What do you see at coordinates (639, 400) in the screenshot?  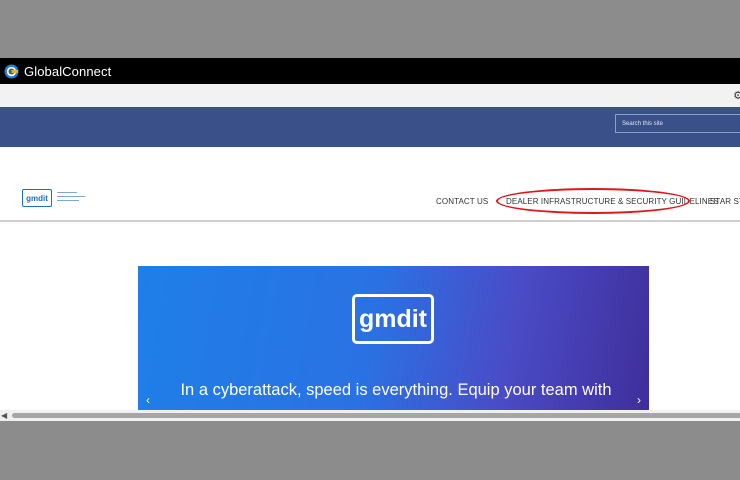 I see `chevron-right-icon: ›` at bounding box center [639, 400].